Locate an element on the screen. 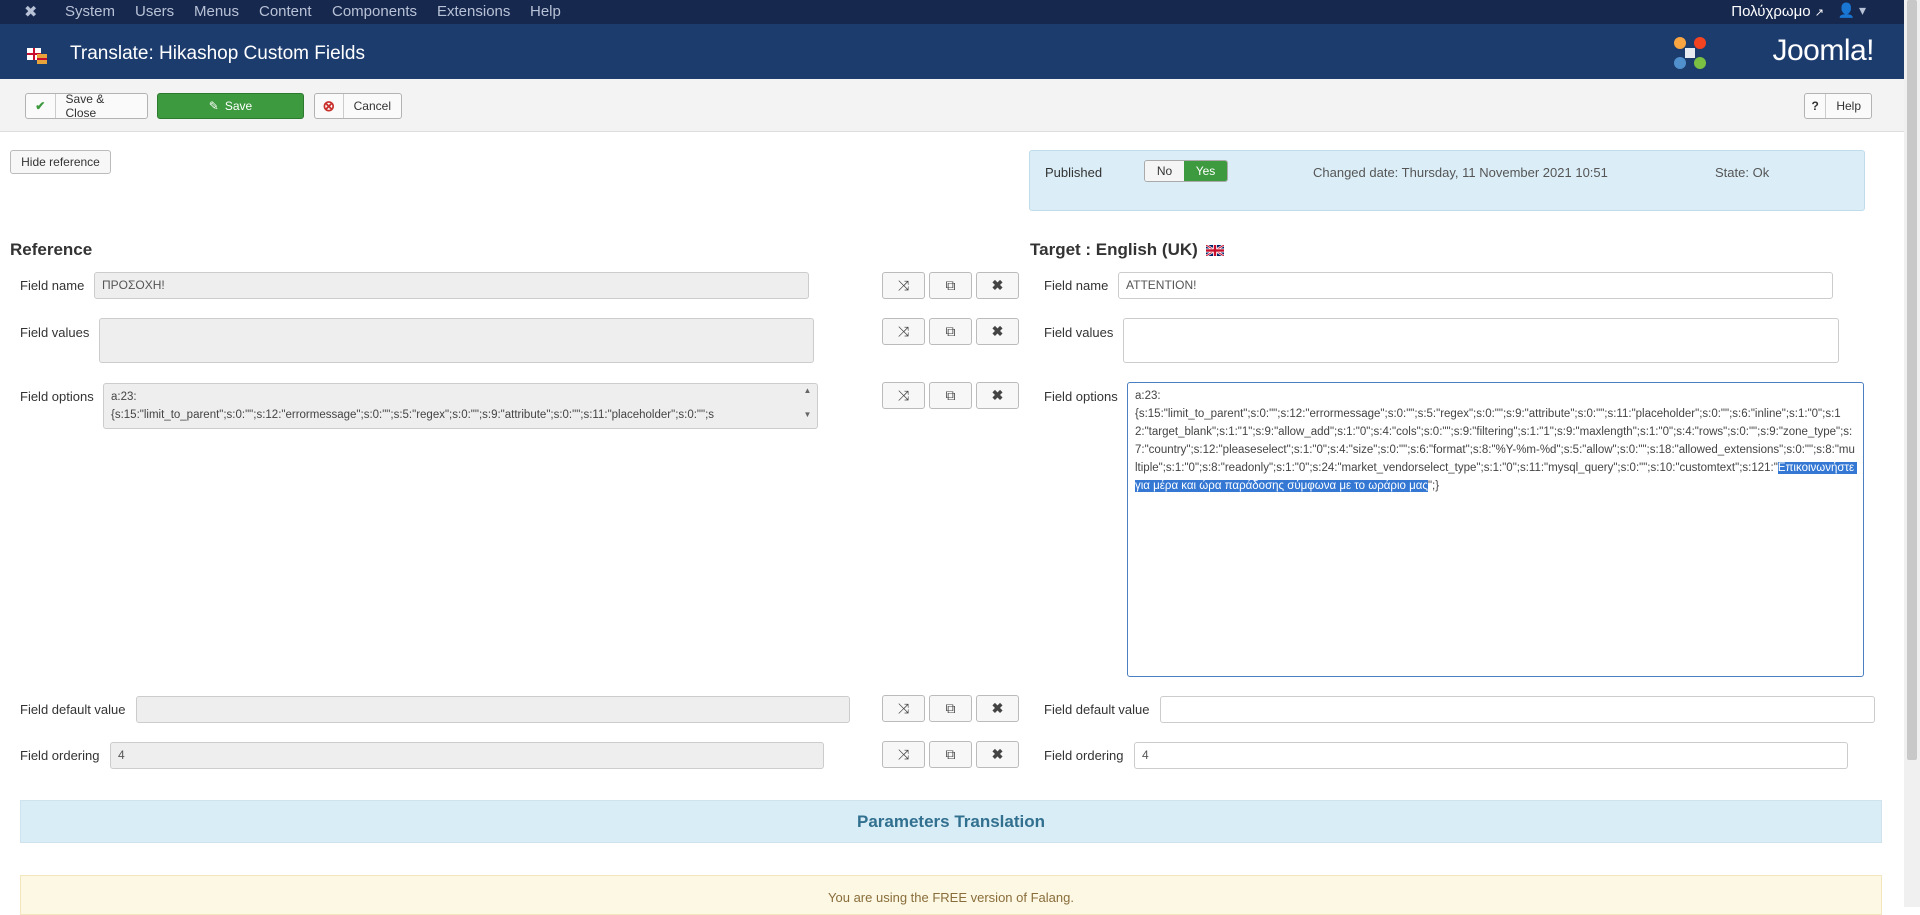 The width and height of the screenshot is (1920, 915). menu-users: Users is located at coordinates (154, 11).